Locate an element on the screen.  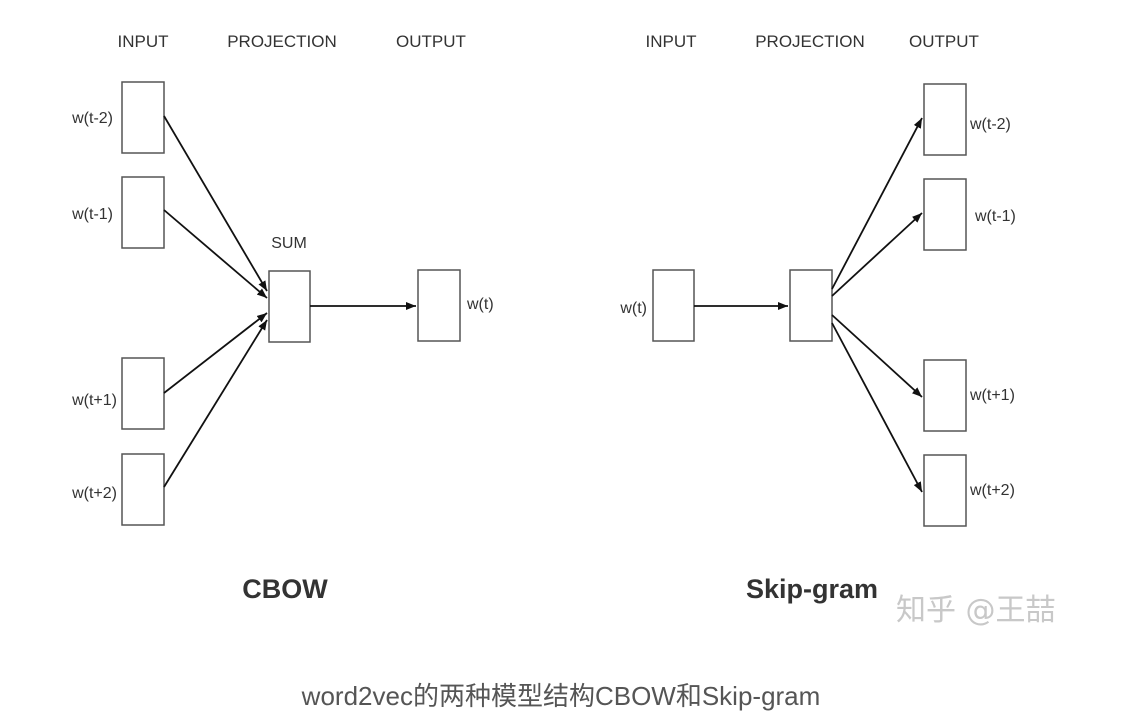
skipgram-projection-header: PROJECTION is located at coordinates (810, 41).